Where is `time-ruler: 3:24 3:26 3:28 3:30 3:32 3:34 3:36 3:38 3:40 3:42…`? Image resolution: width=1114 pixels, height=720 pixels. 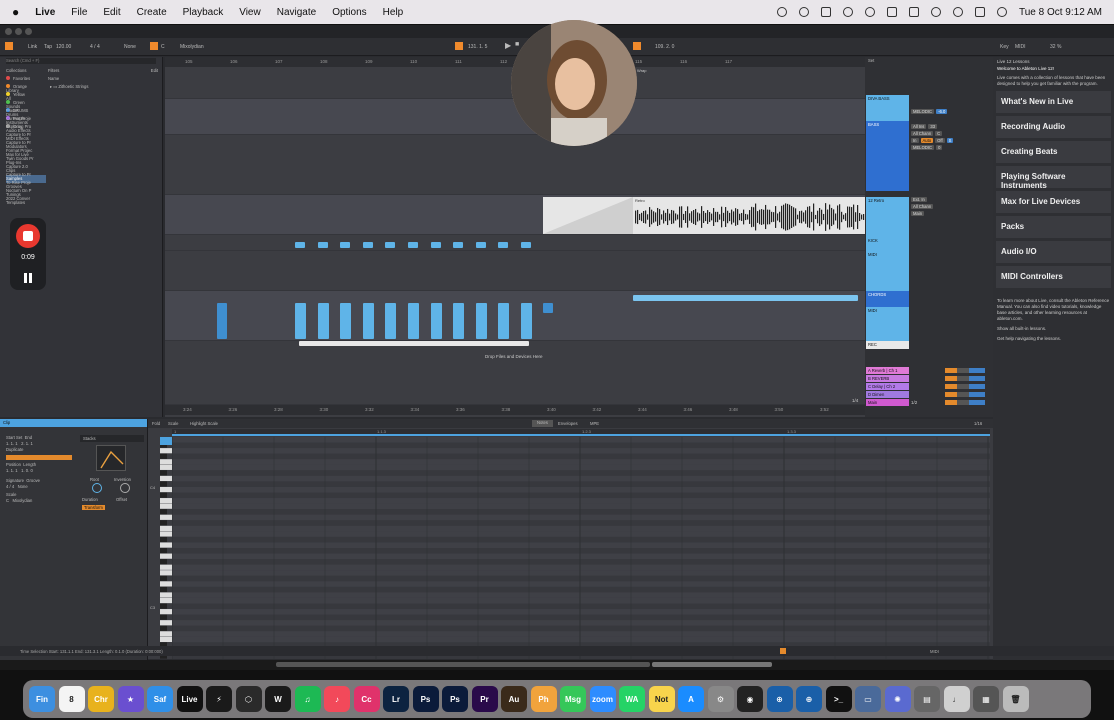
time-ruler: 3:24 3:26 3:28 3:30 3:32 3:34 3:36 3:38 3:40 3:42… is located at coordinates (515, 410).